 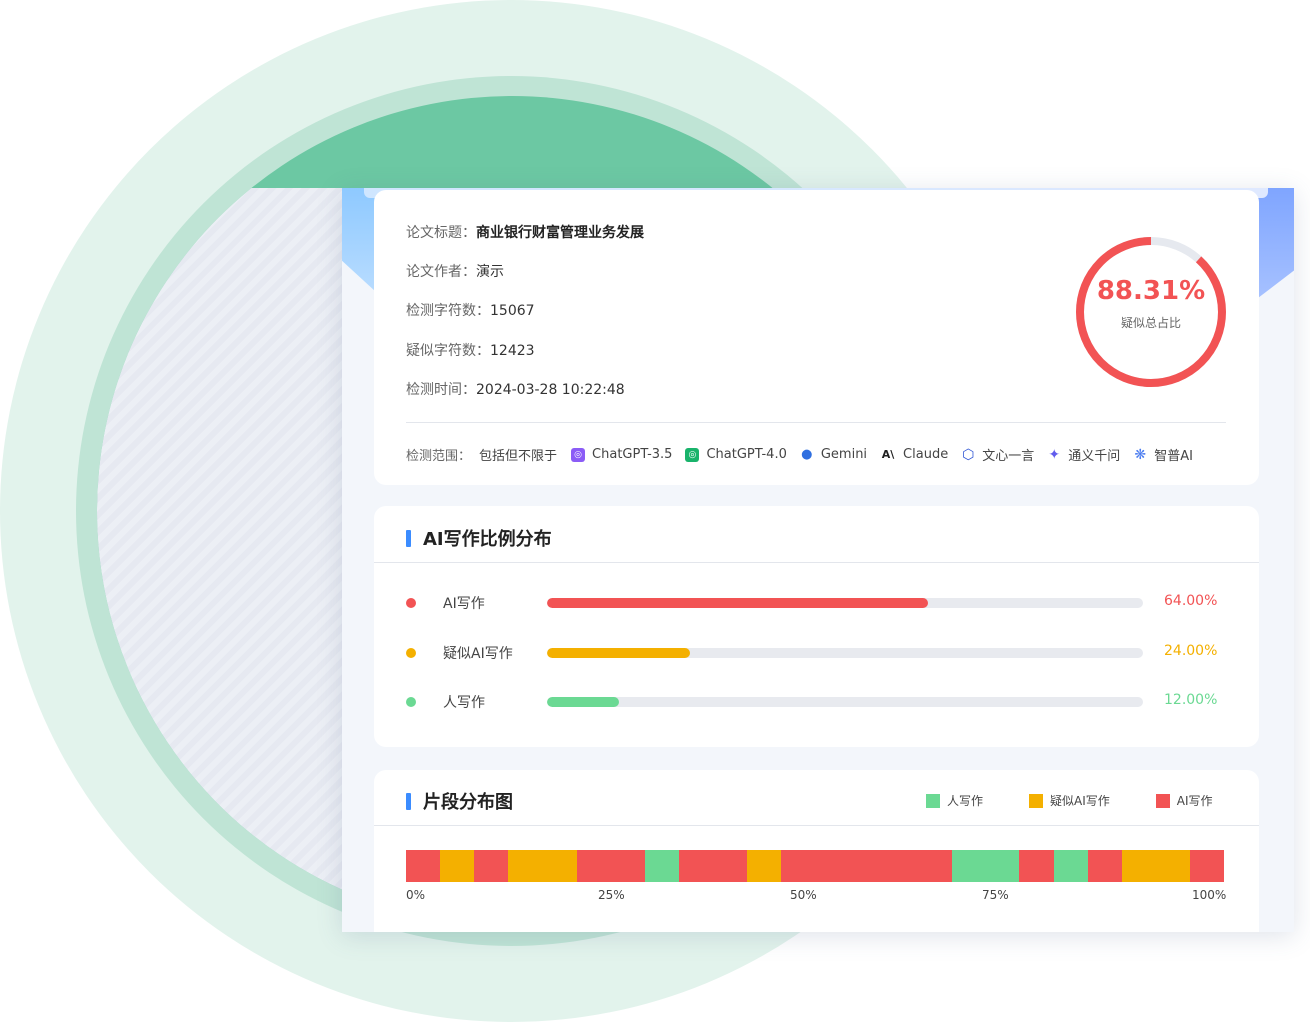 I want to click on model-gemini: ● Gemini, so click(x=833, y=454).